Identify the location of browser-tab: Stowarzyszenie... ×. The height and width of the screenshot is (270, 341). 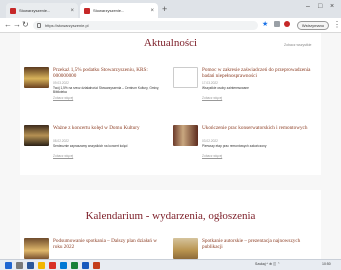
(42, 10).